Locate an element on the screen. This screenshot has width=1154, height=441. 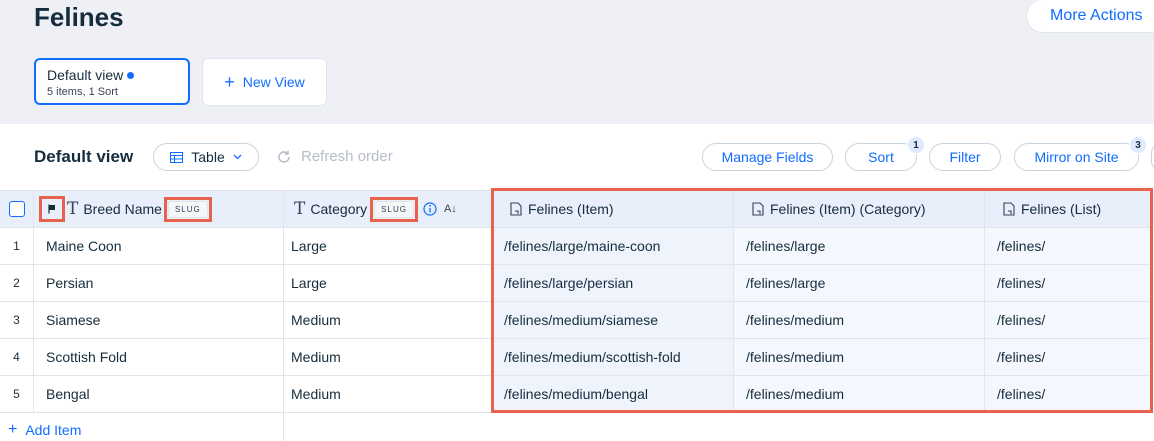
page-title: Felines is located at coordinates (79, 17).